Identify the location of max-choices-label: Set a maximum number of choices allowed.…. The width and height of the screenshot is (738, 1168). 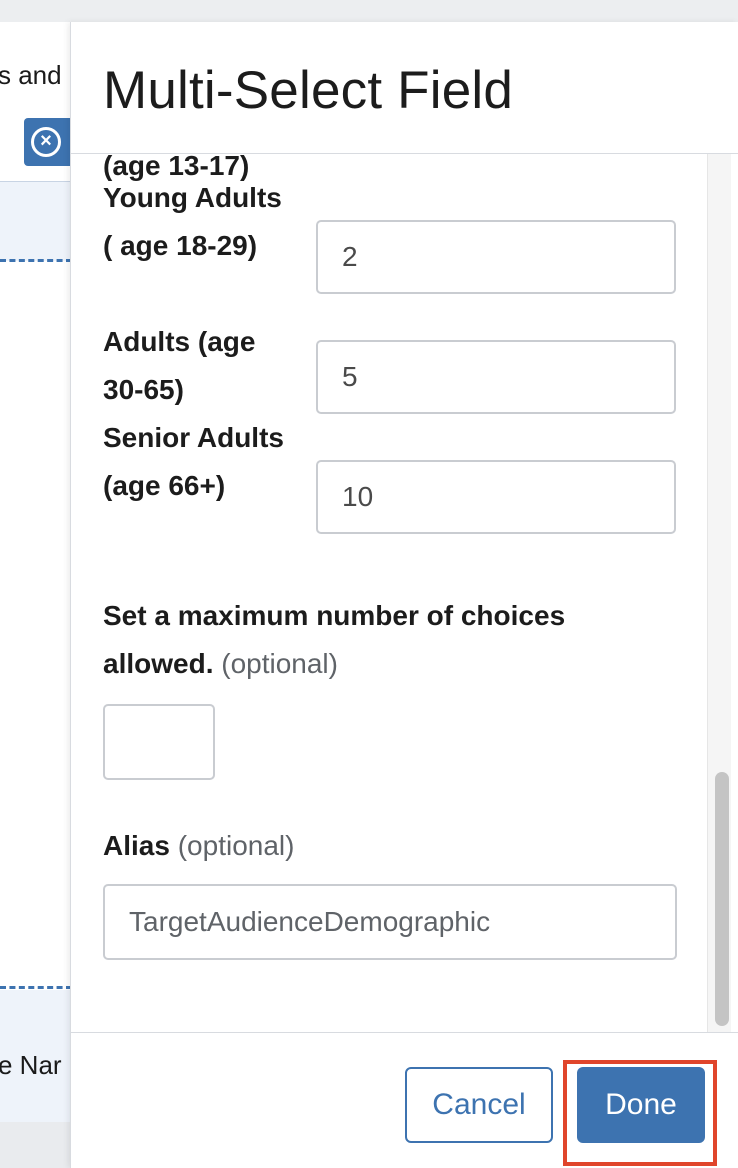
(393, 640).